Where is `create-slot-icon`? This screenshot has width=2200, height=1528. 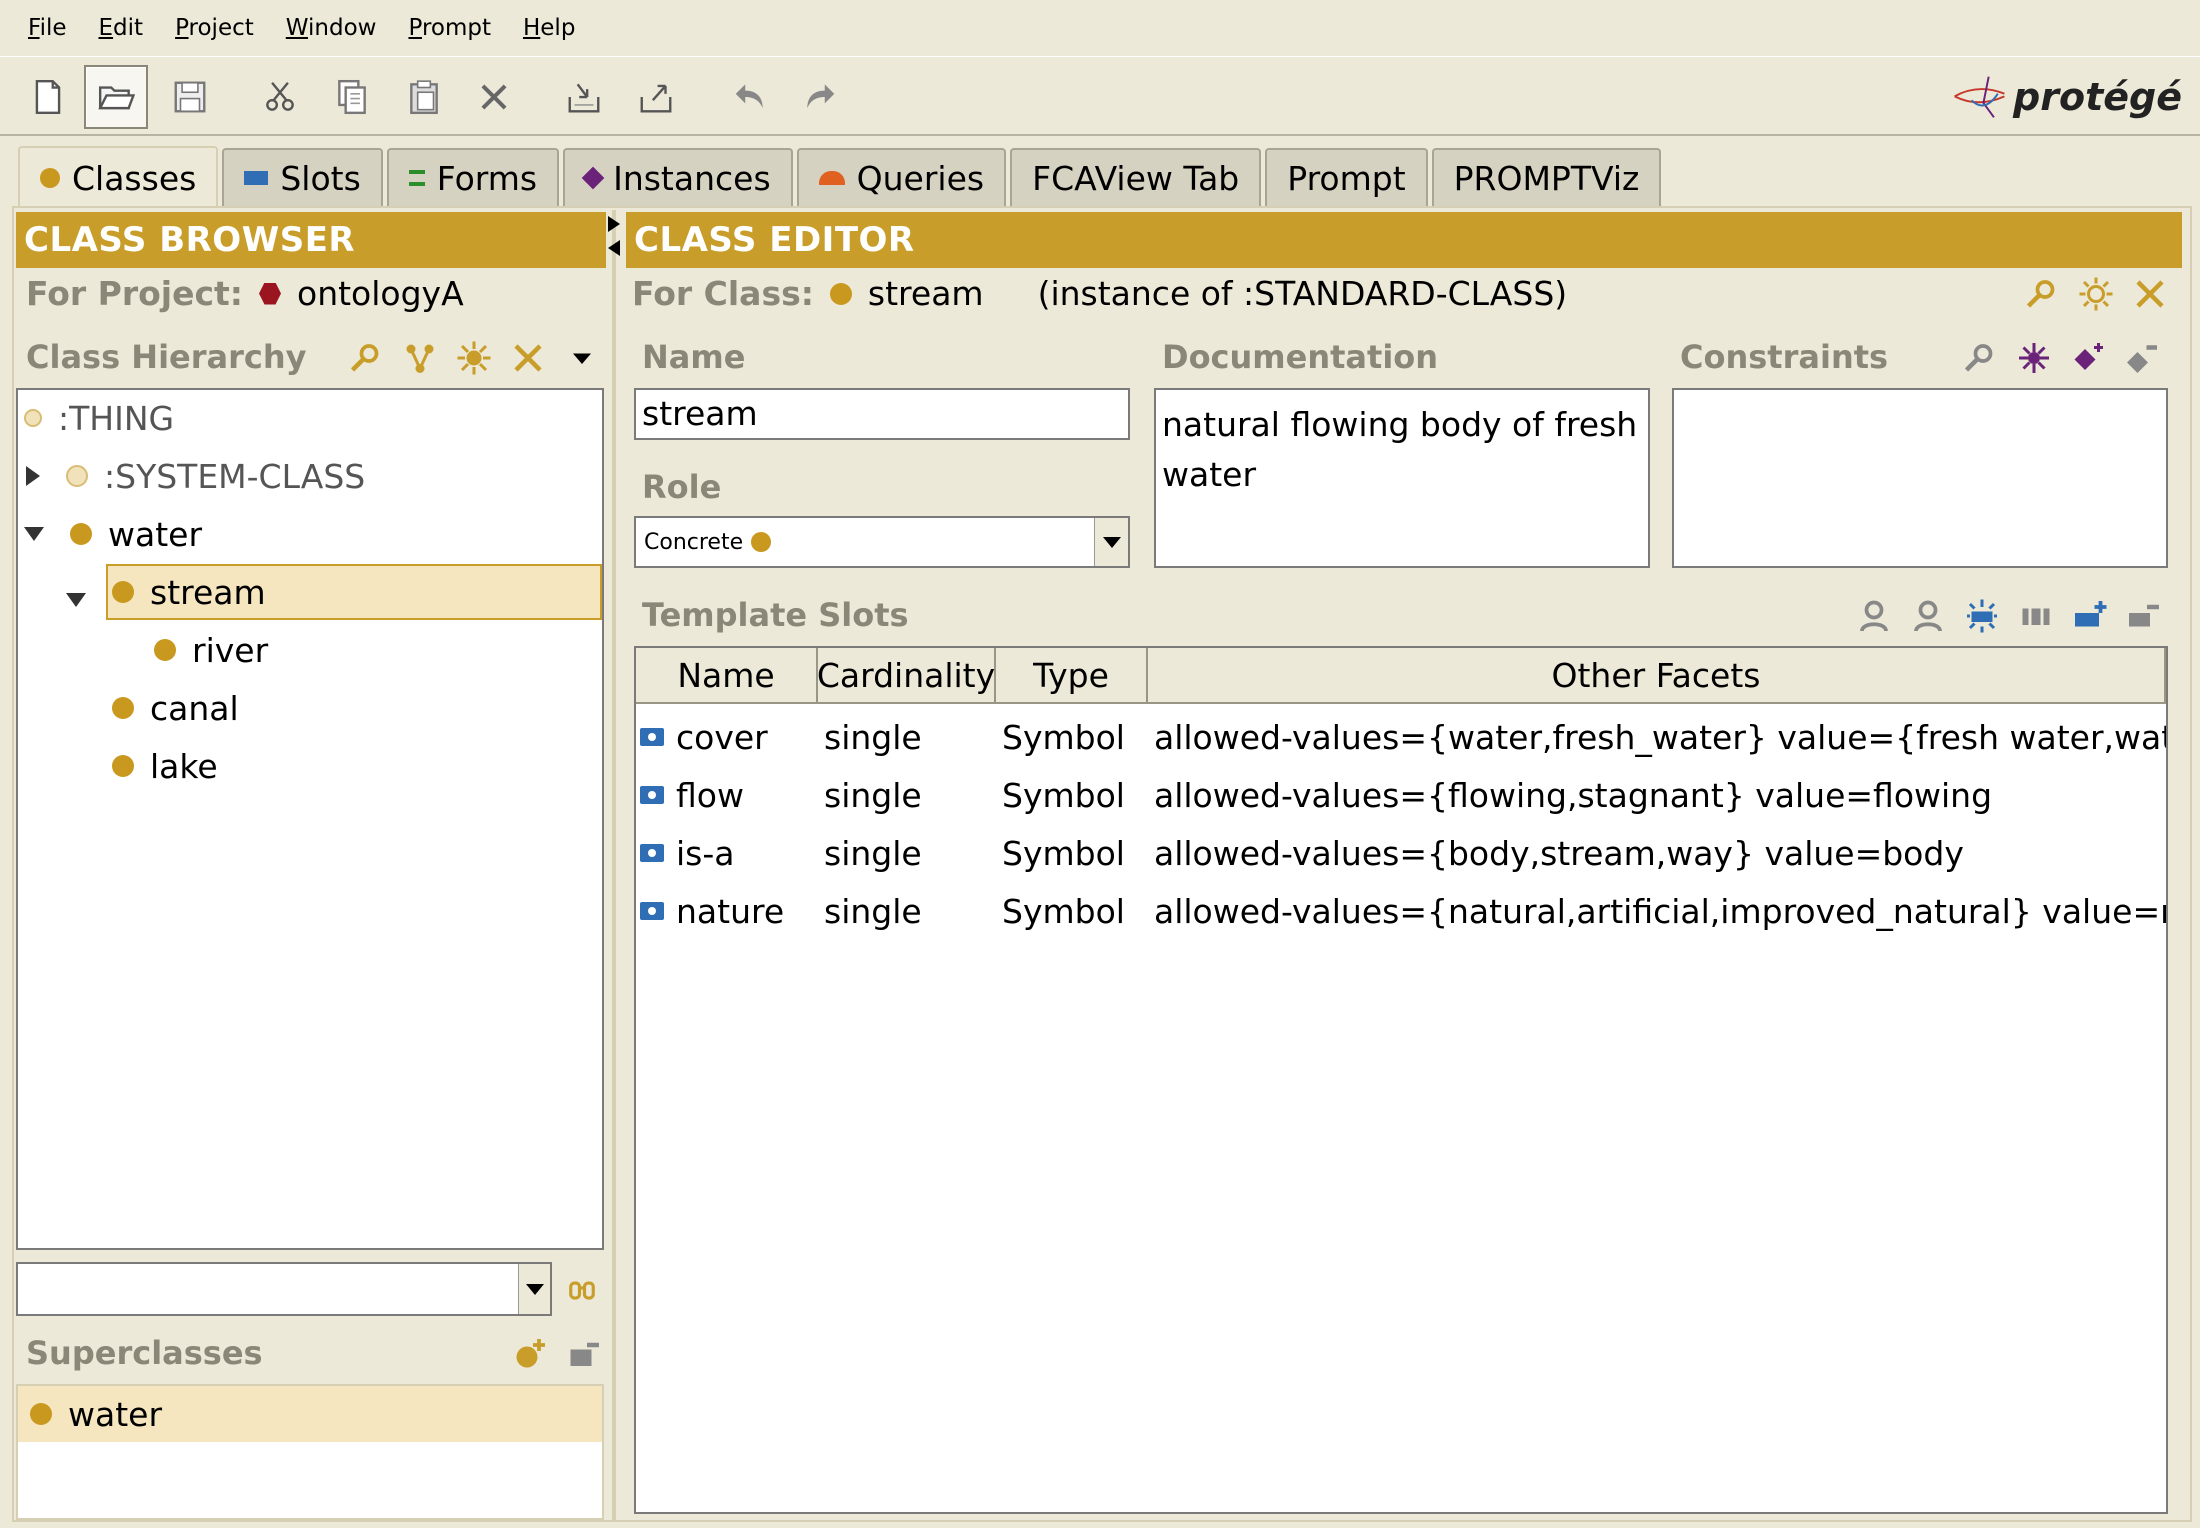
create-slot-icon is located at coordinates (1982, 616).